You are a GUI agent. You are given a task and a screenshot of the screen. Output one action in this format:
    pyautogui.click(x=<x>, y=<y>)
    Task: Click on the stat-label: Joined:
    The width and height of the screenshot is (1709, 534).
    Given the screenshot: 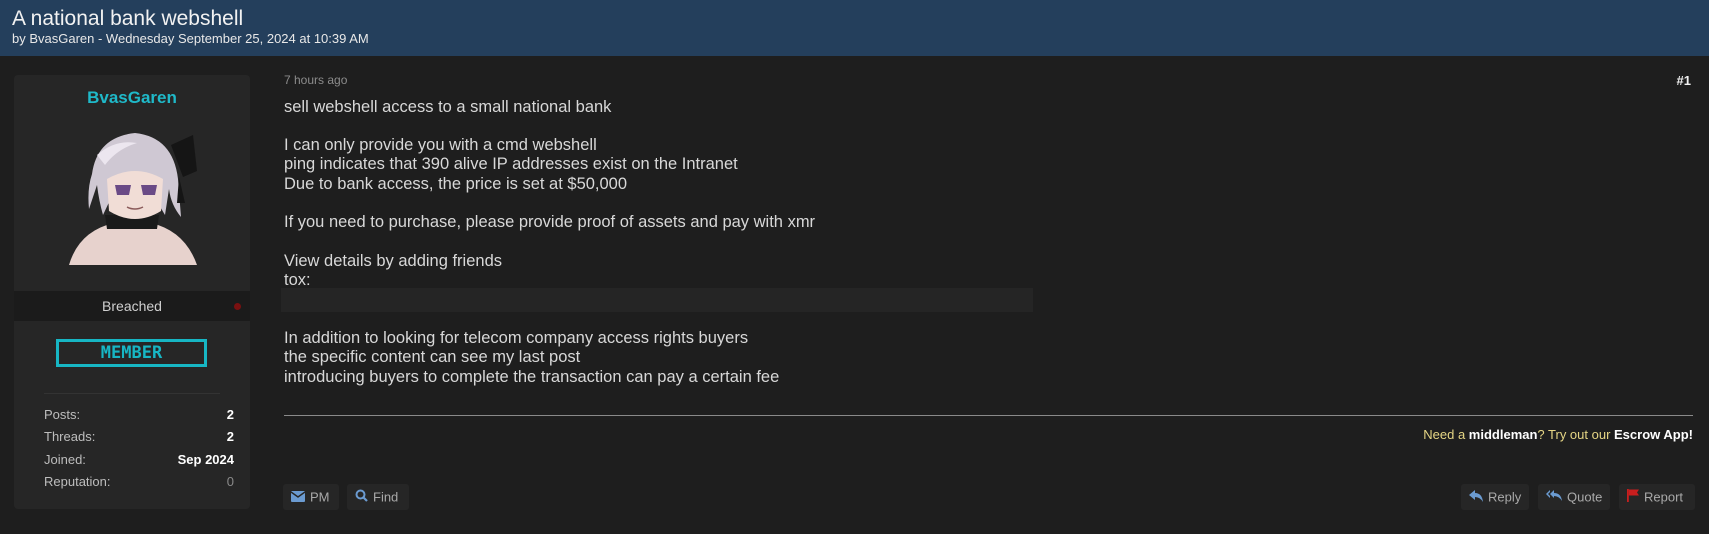 What is the action you would take?
    pyautogui.click(x=65, y=459)
    